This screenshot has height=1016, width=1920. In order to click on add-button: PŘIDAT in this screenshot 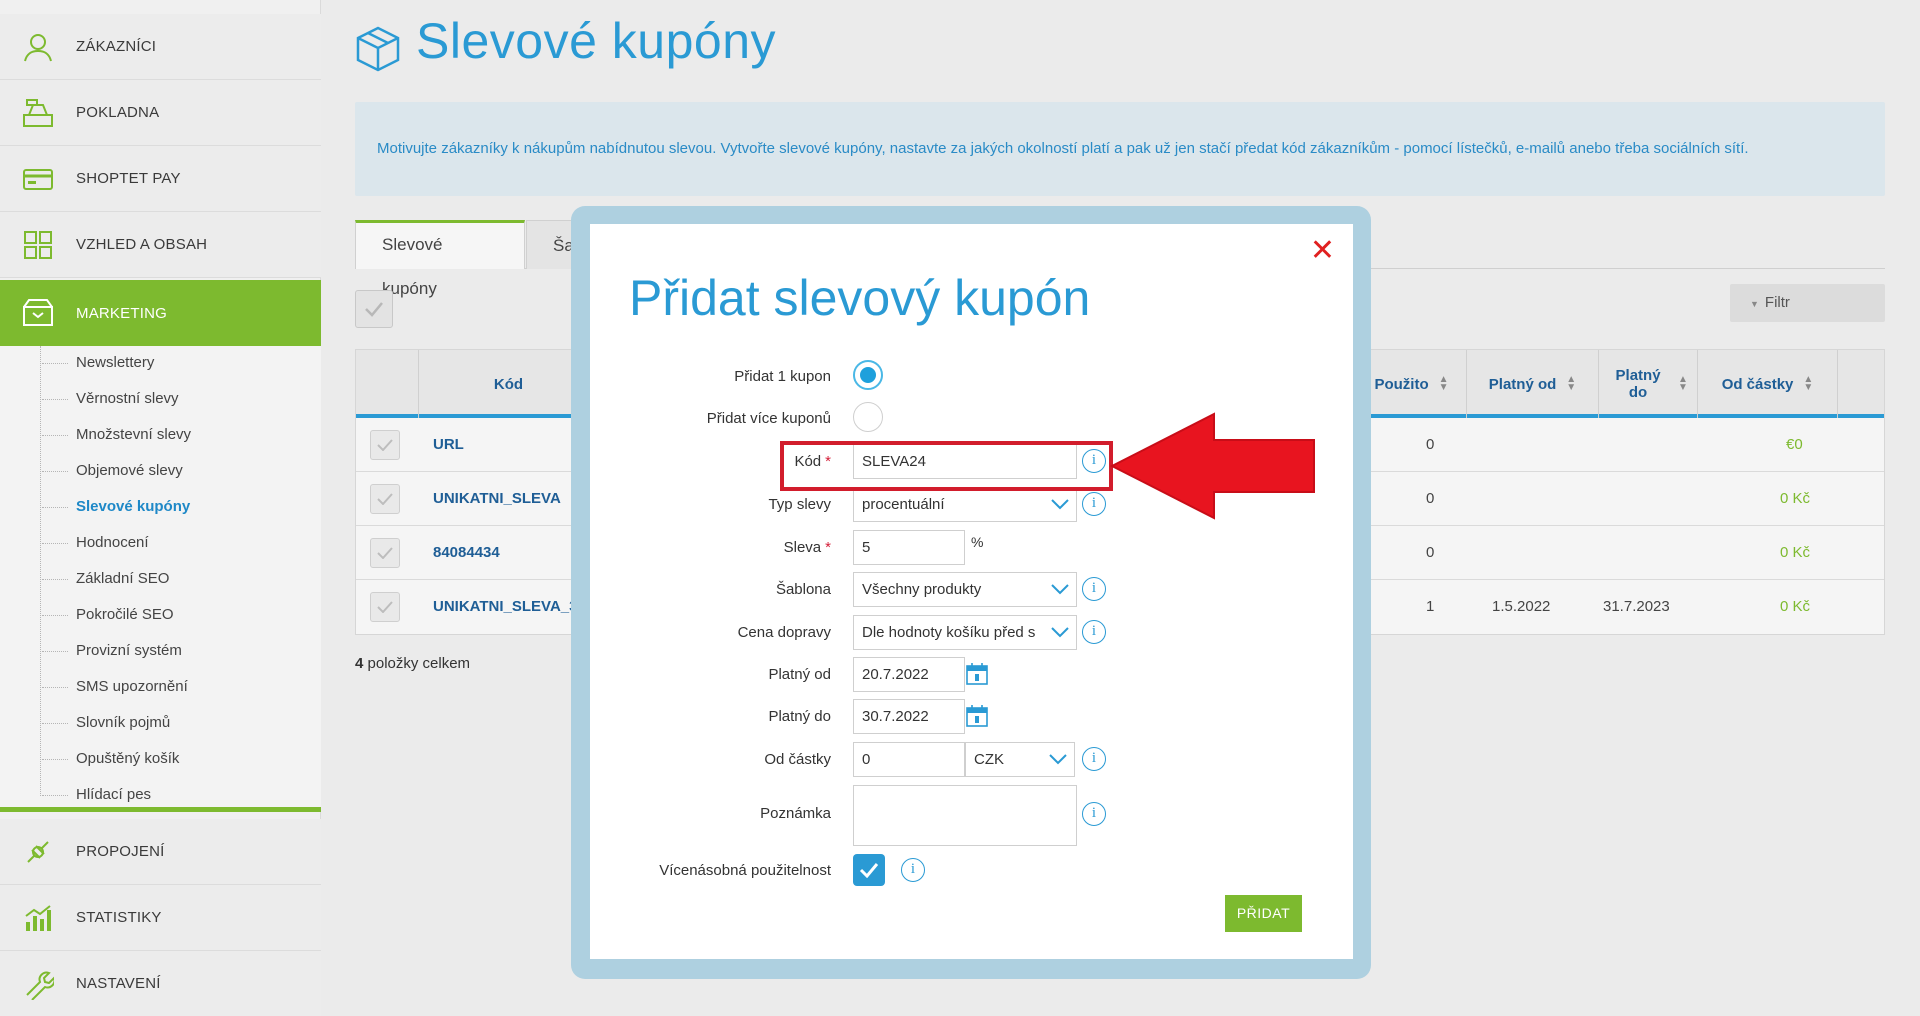, I will do `click(1263, 913)`.